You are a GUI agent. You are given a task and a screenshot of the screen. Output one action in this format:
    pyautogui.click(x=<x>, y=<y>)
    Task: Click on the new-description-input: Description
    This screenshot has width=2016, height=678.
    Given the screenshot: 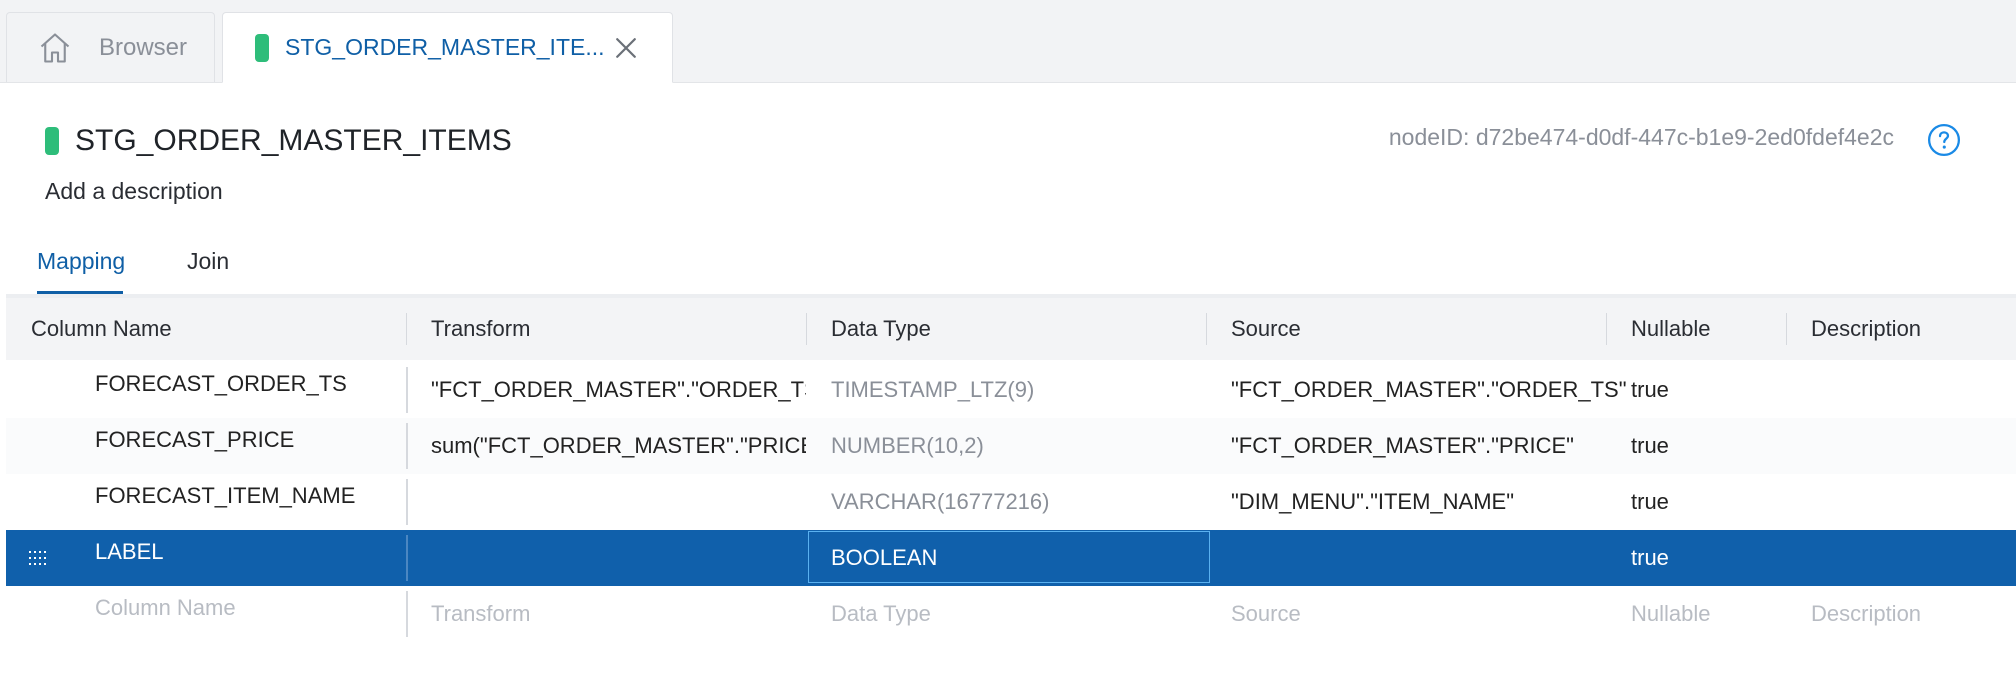 What is the action you would take?
    pyautogui.click(x=1866, y=614)
    